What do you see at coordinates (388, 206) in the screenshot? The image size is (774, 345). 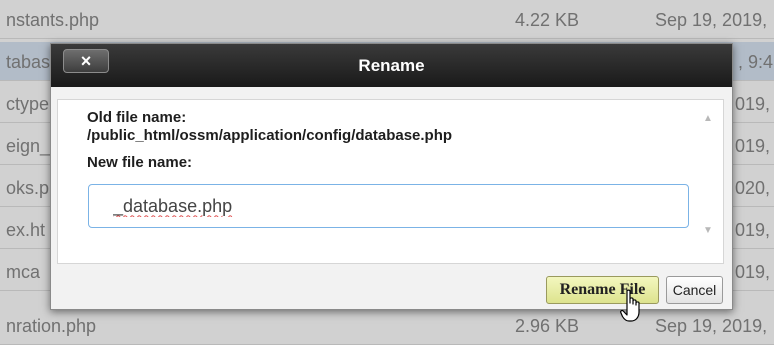 I see `new-file-name-input` at bounding box center [388, 206].